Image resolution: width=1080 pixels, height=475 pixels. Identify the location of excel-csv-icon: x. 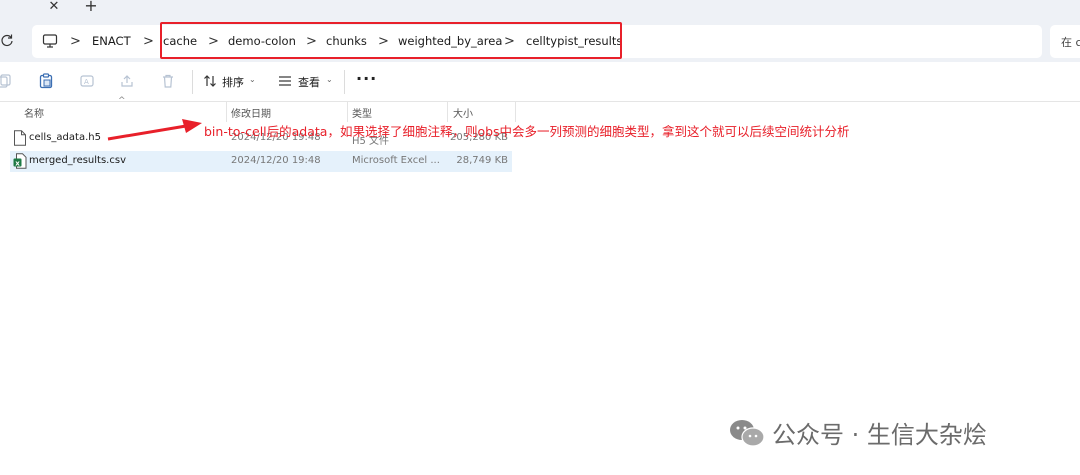
(20, 161).